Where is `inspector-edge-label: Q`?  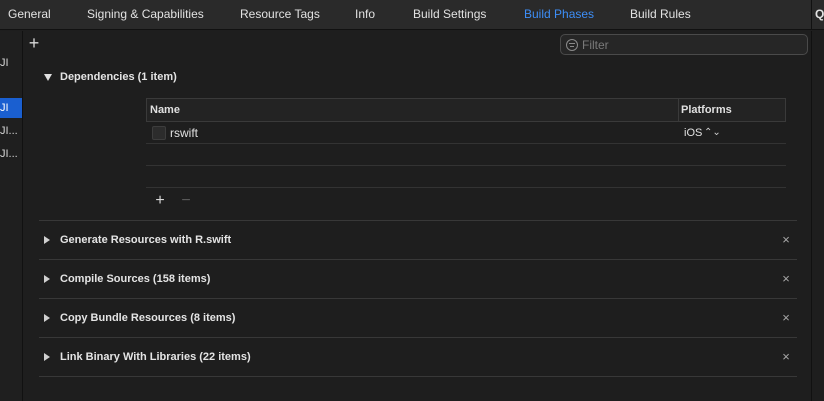
inspector-edge-label: Q is located at coordinates (819, 14).